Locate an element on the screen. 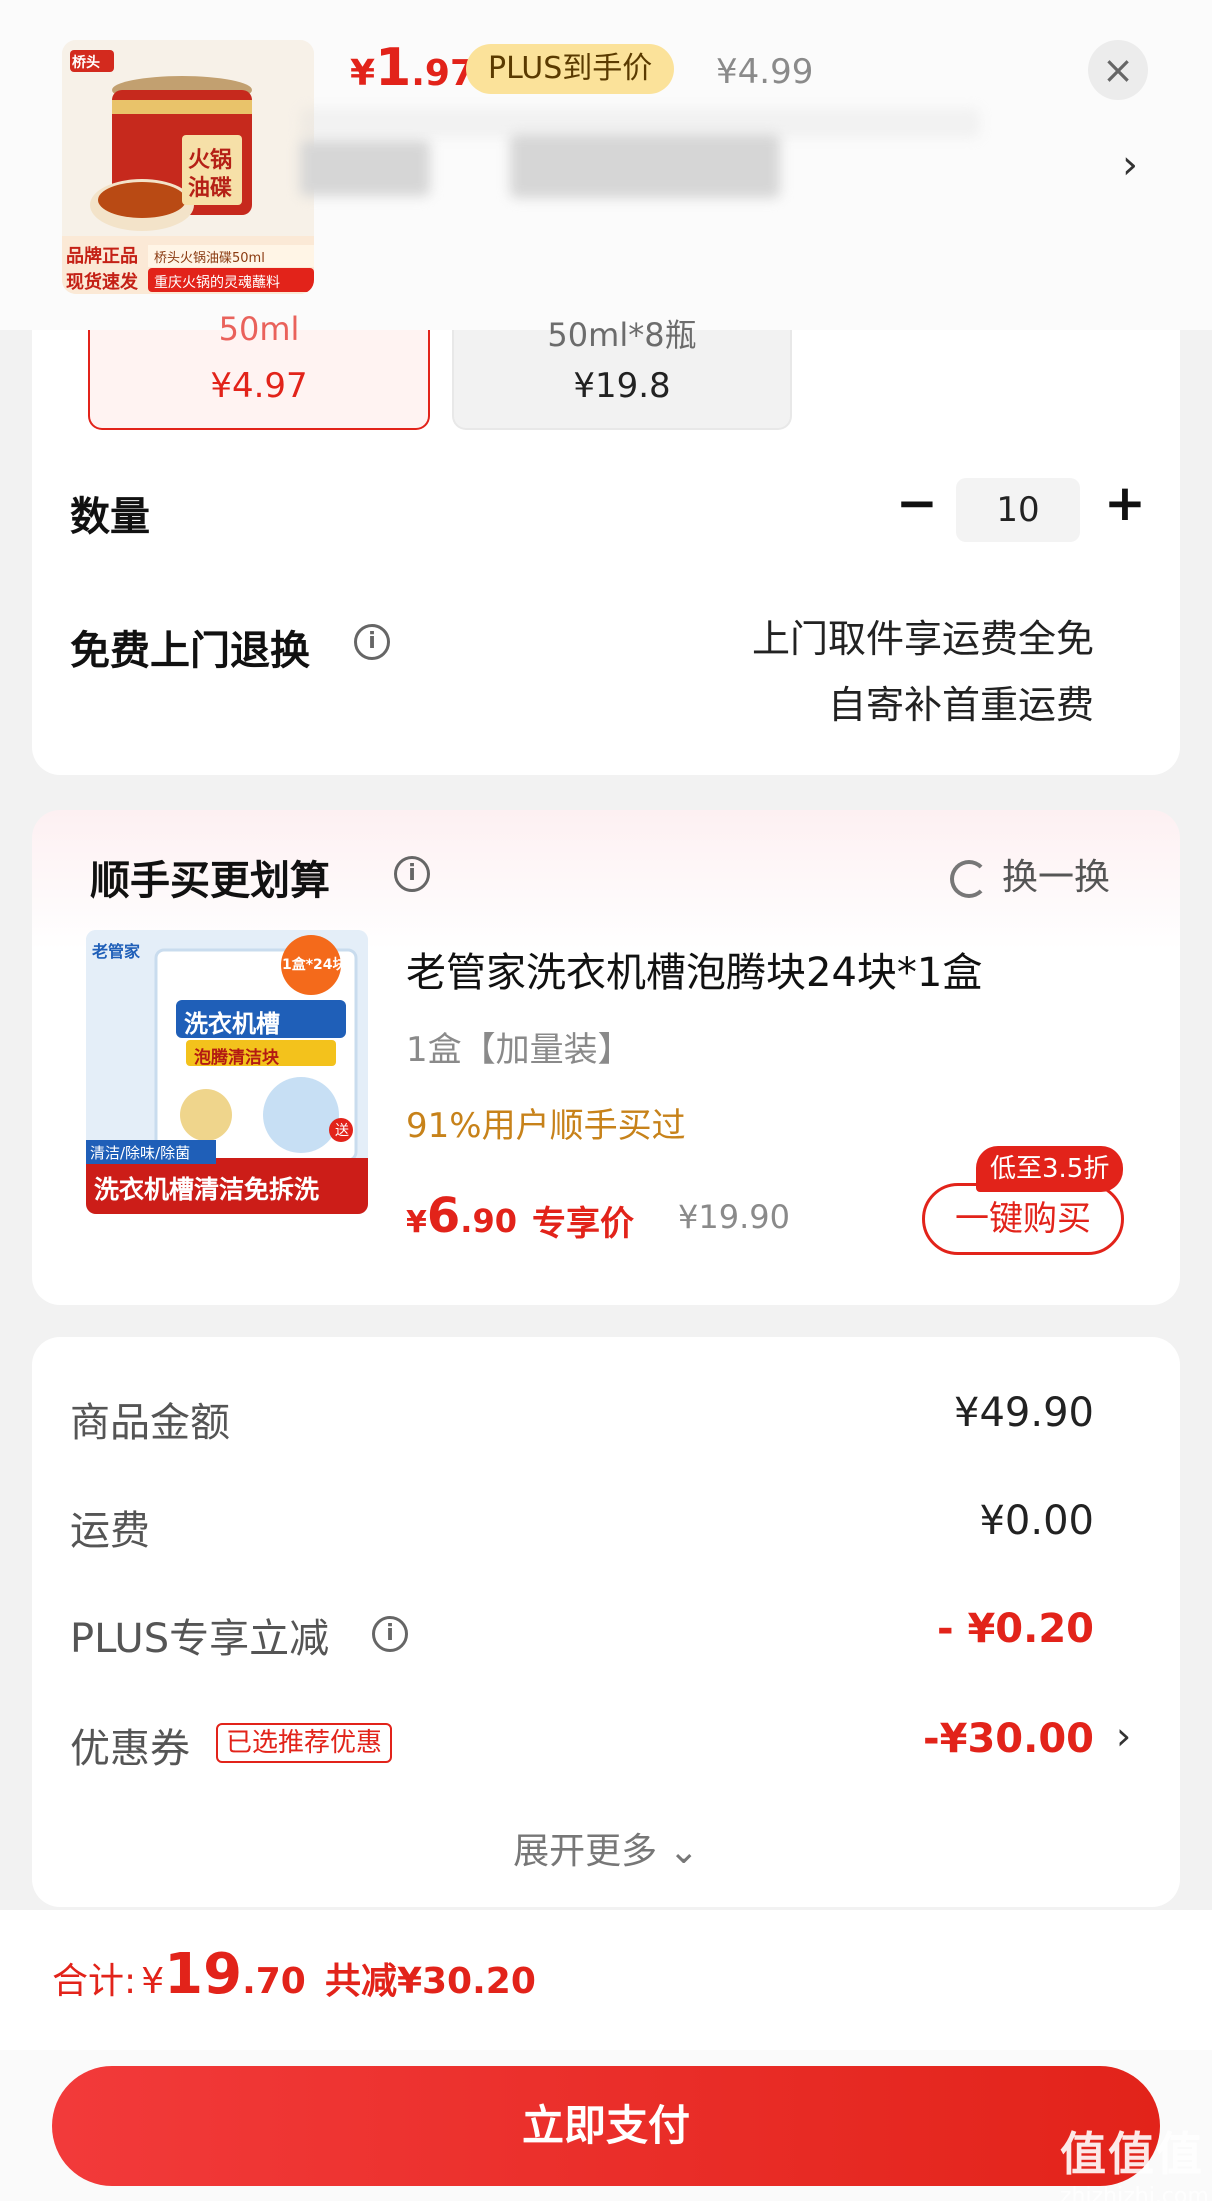  badge-genuine: 品牌正品 is located at coordinates (102, 256).